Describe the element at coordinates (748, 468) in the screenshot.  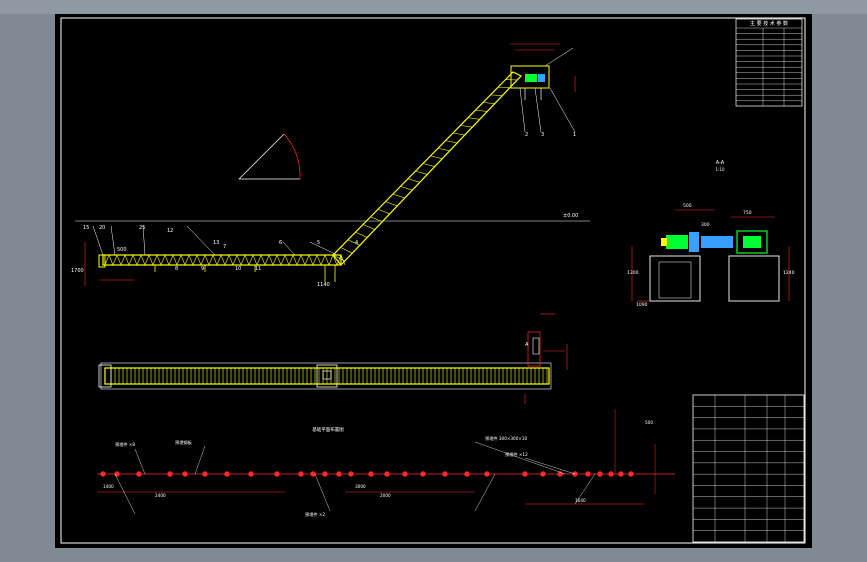
I see `title-block` at that location.